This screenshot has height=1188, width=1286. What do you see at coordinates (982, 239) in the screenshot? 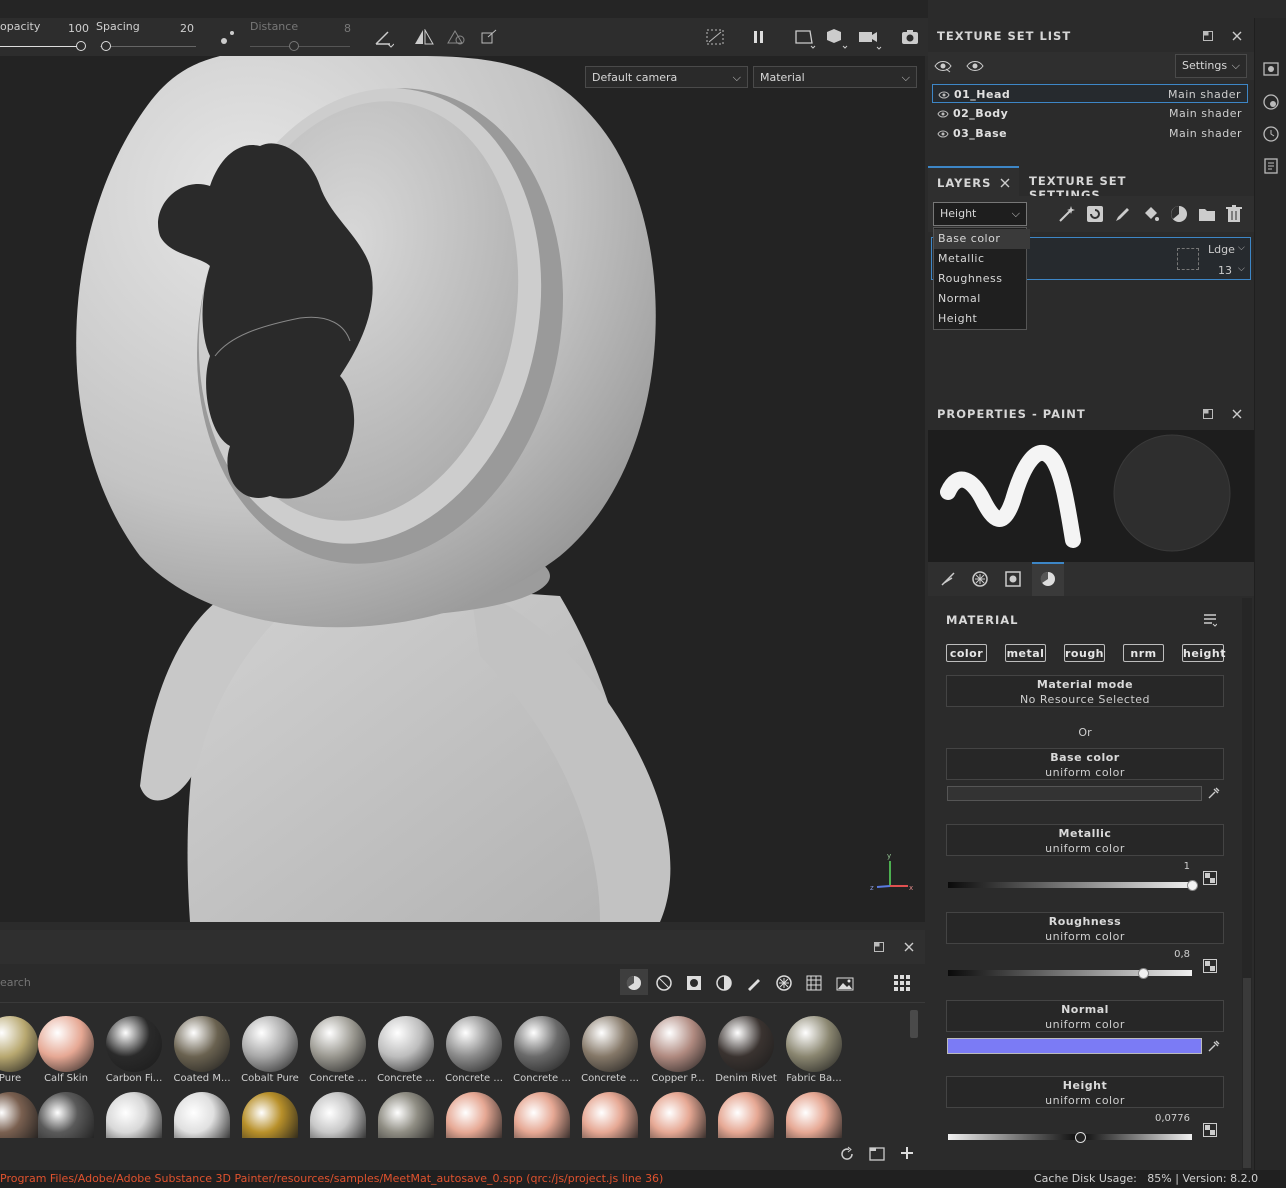
I see `channel-option: Base color` at bounding box center [982, 239].